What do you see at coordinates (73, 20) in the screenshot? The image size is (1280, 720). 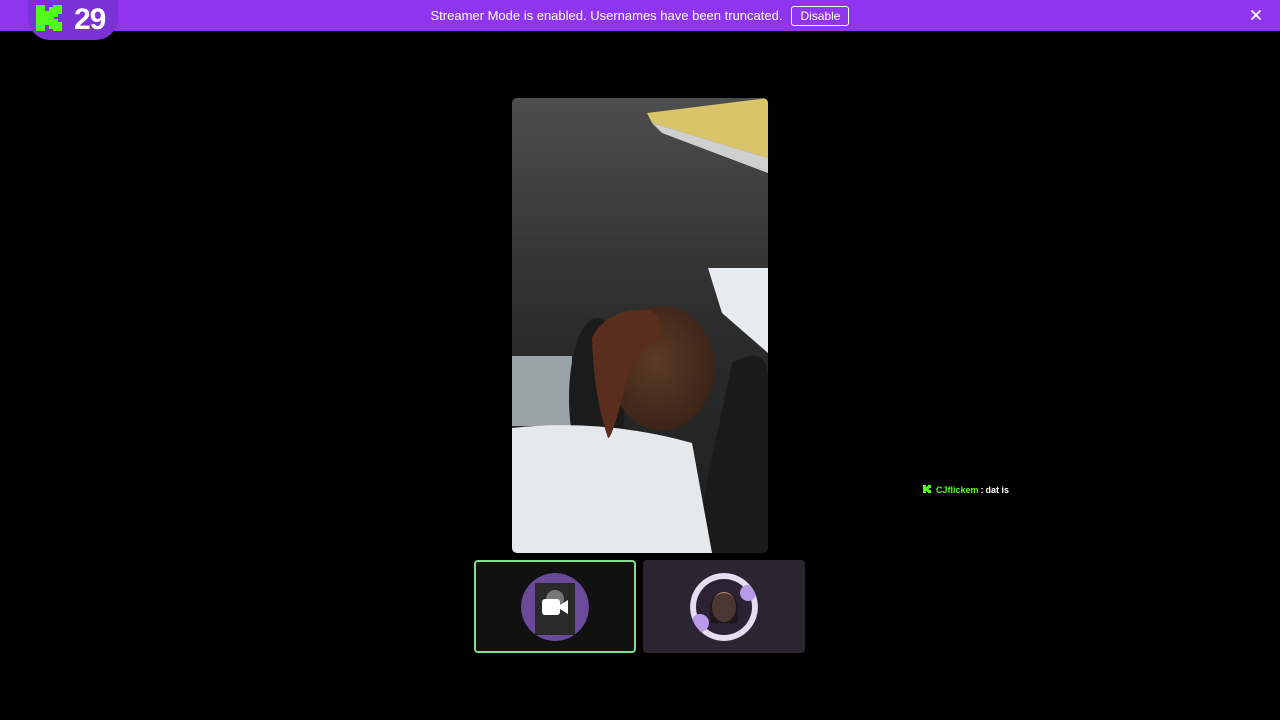 I see `logo-badge: 29` at bounding box center [73, 20].